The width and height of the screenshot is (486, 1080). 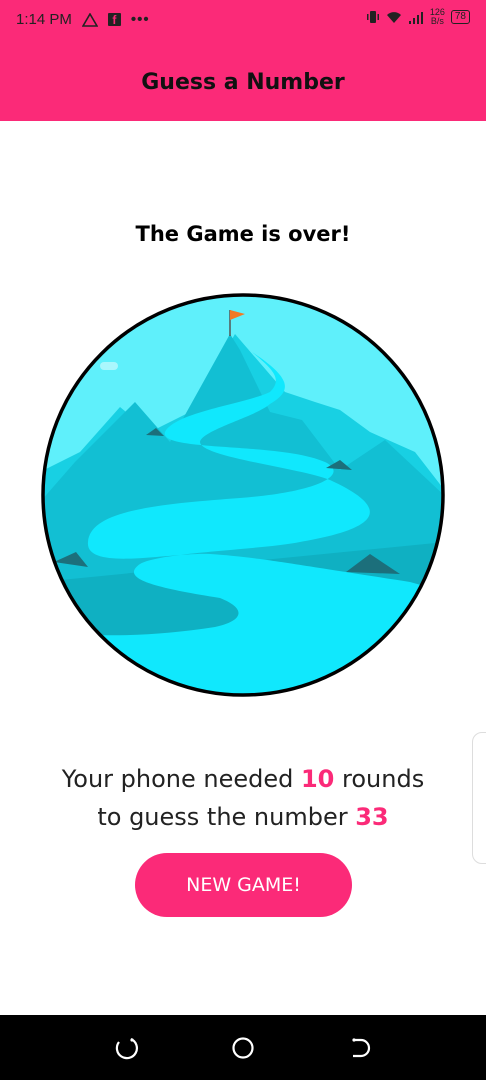 I want to click on recents-icon, so click(x=126, y=1048).